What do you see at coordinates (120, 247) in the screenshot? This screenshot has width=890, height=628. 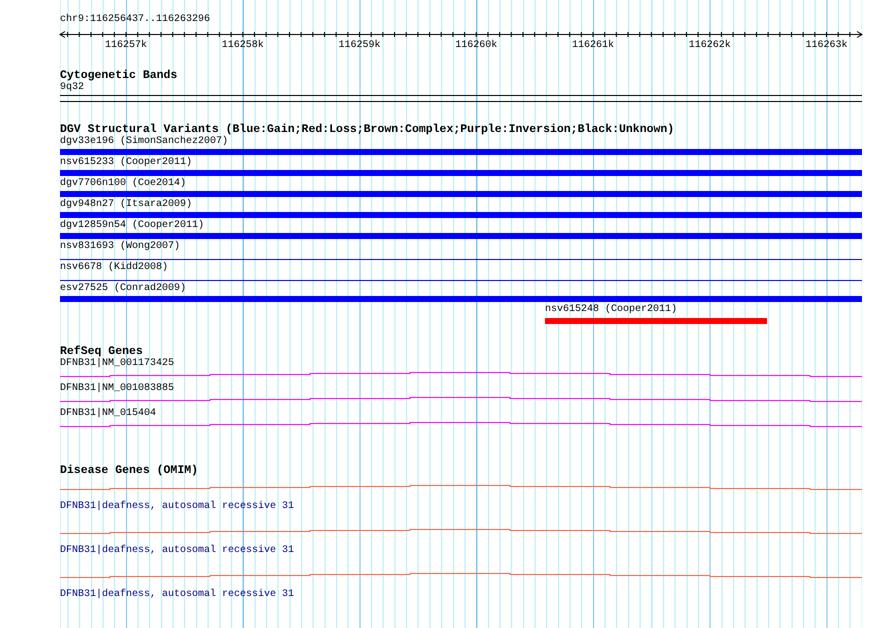 I see `variant-label: nsv831693 (Wong2007)` at bounding box center [120, 247].